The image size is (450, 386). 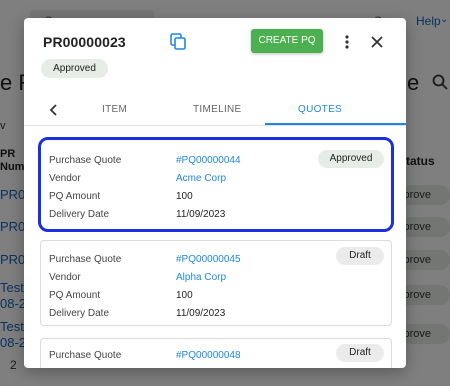 What do you see at coordinates (208, 355) in the screenshot?
I see `purchase-quote-link: #PQ00000048` at bounding box center [208, 355].